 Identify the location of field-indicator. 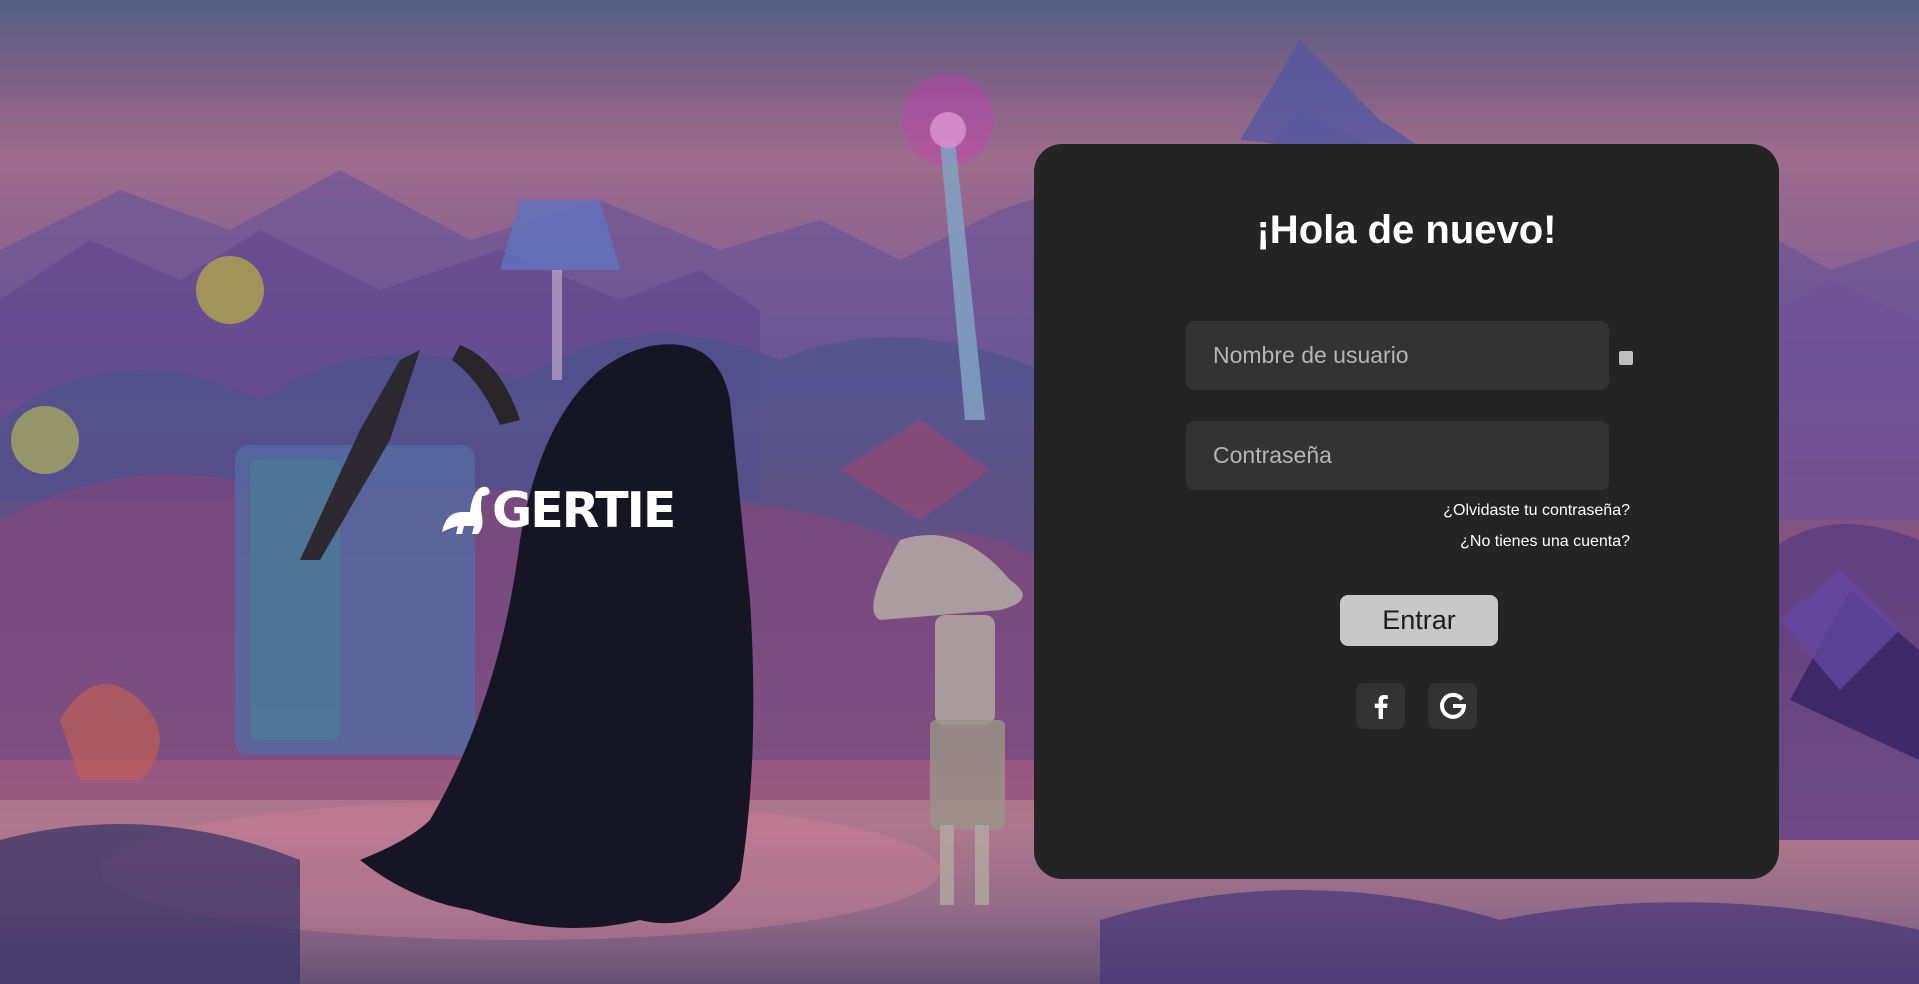
(1626, 358).